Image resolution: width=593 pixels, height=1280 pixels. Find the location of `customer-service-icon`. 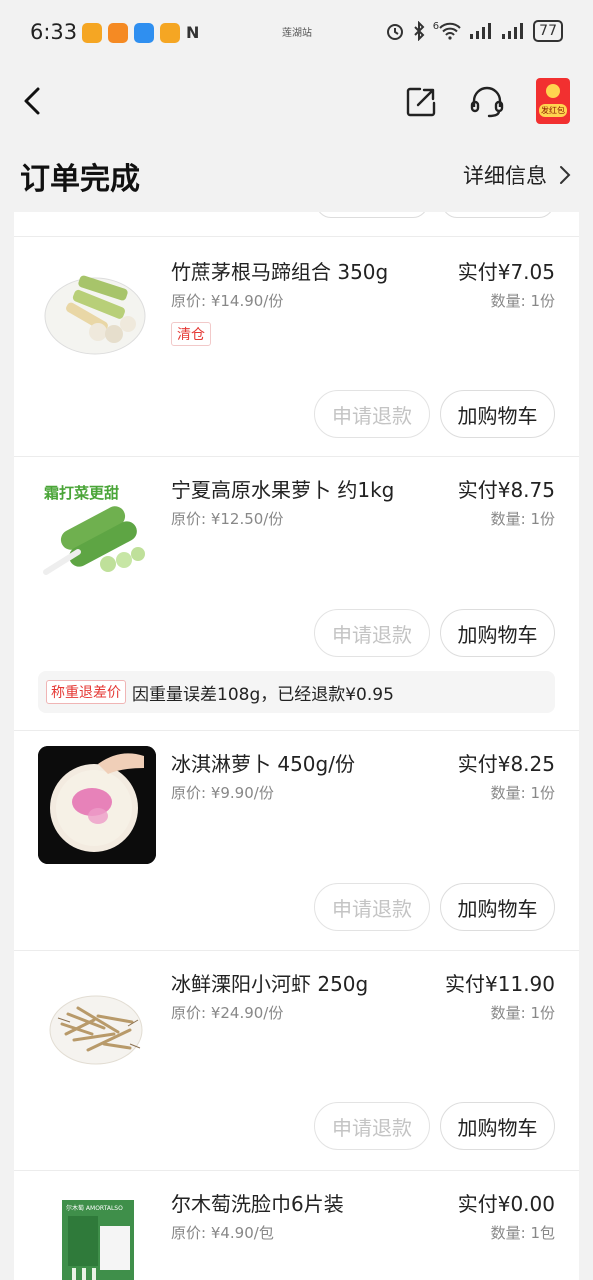

customer-service-icon is located at coordinates (487, 102).